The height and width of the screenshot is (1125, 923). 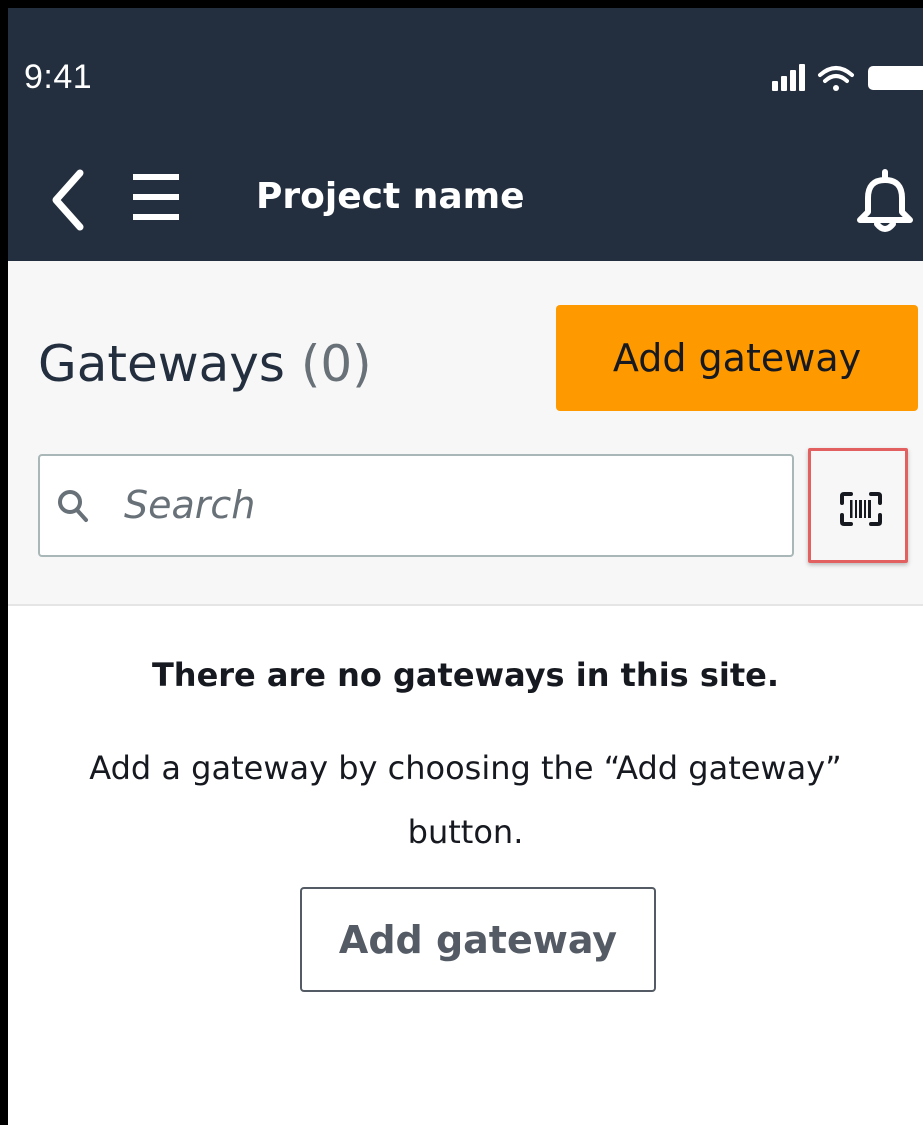 I want to click on barcode-scan-button, so click(x=858, y=505).